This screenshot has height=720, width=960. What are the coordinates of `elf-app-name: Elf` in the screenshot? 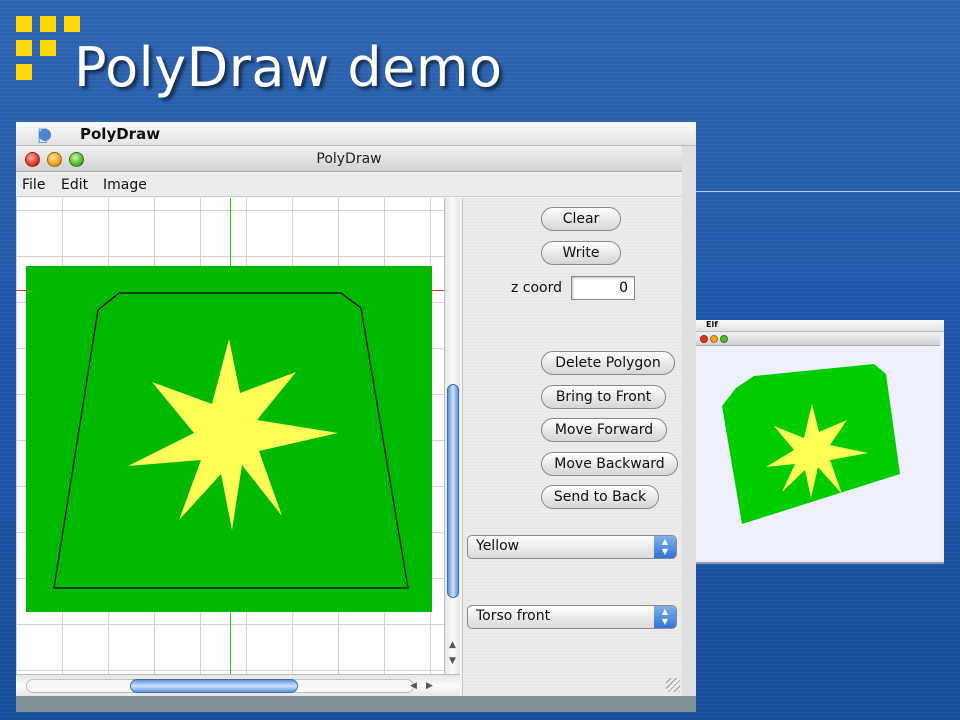 It's located at (712, 324).